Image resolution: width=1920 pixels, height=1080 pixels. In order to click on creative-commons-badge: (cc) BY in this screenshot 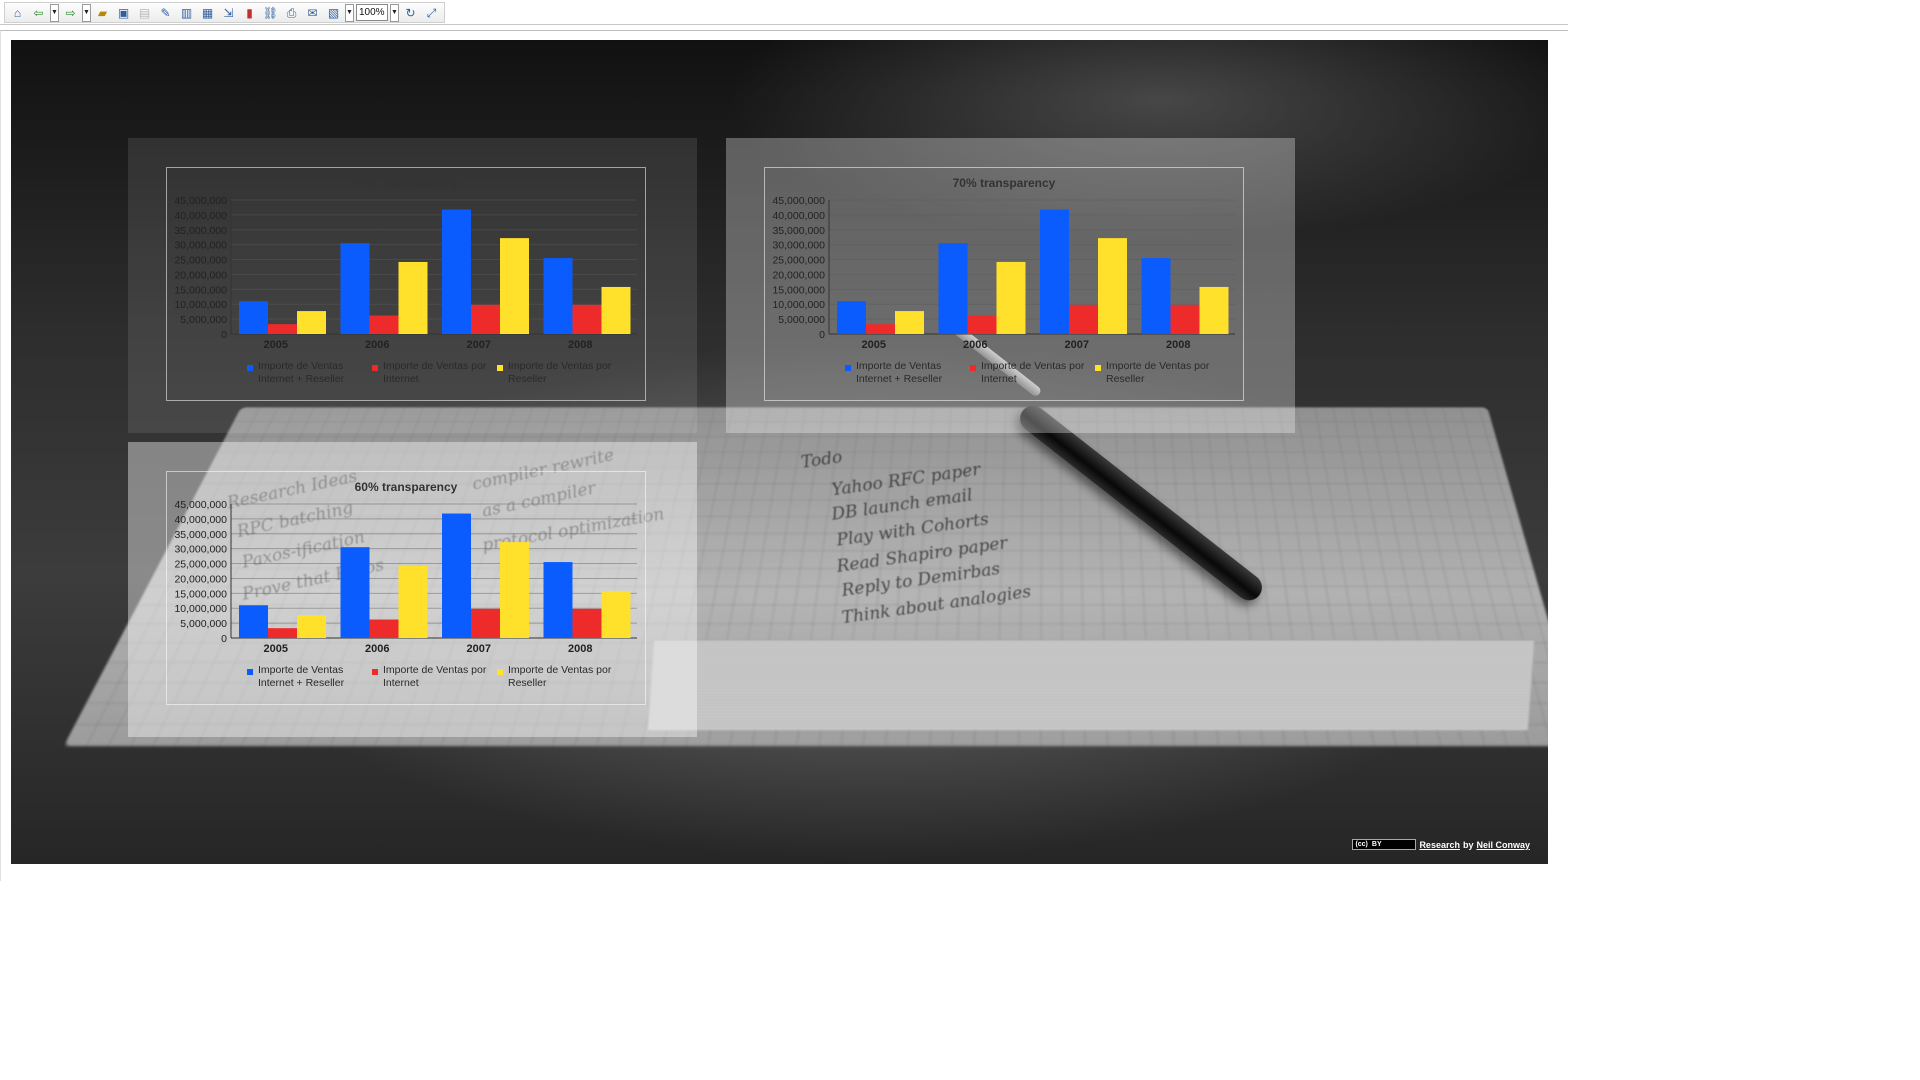, I will do `click(1384, 844)`.